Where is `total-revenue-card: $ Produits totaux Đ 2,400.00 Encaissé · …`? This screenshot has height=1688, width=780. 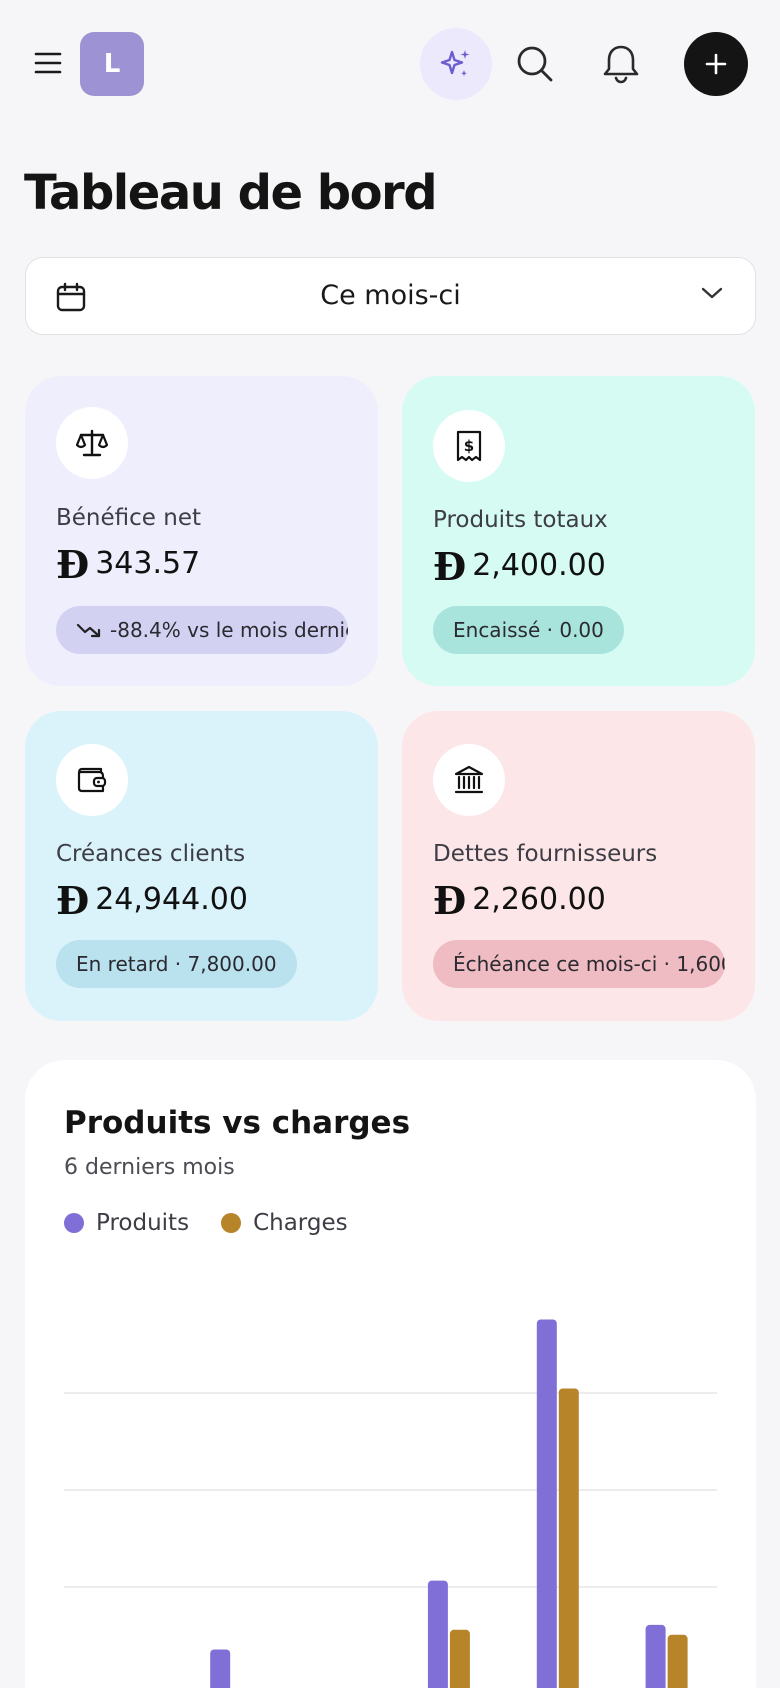 total-revenue-card: $ Produits totaux Đ 2,400.00 Encaissé · … is located at coordinates (578, 531).